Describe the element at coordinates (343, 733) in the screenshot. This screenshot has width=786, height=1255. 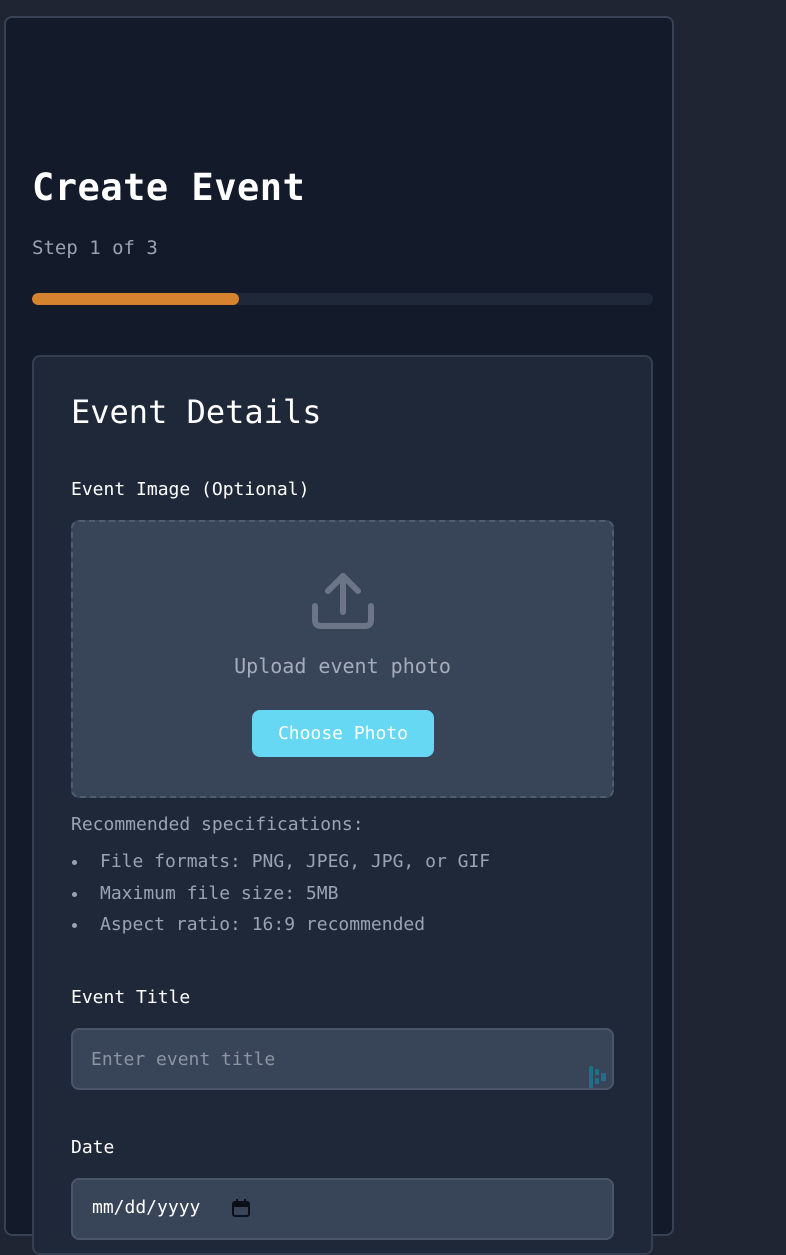
I see `choose-photo-button: Choose Photo` at that location.